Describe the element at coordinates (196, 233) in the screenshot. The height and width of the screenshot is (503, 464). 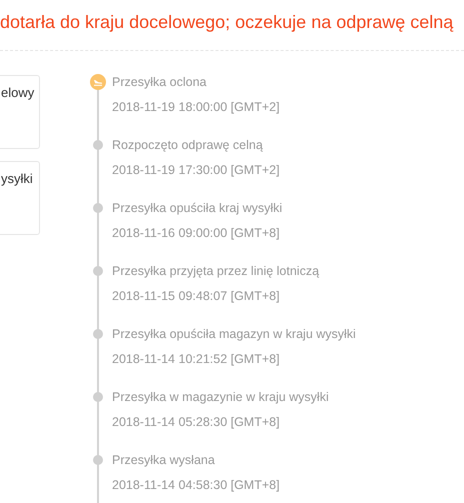
I see `event-time: 2018-11-16 09:00:00 [GMT+8]` at that location.